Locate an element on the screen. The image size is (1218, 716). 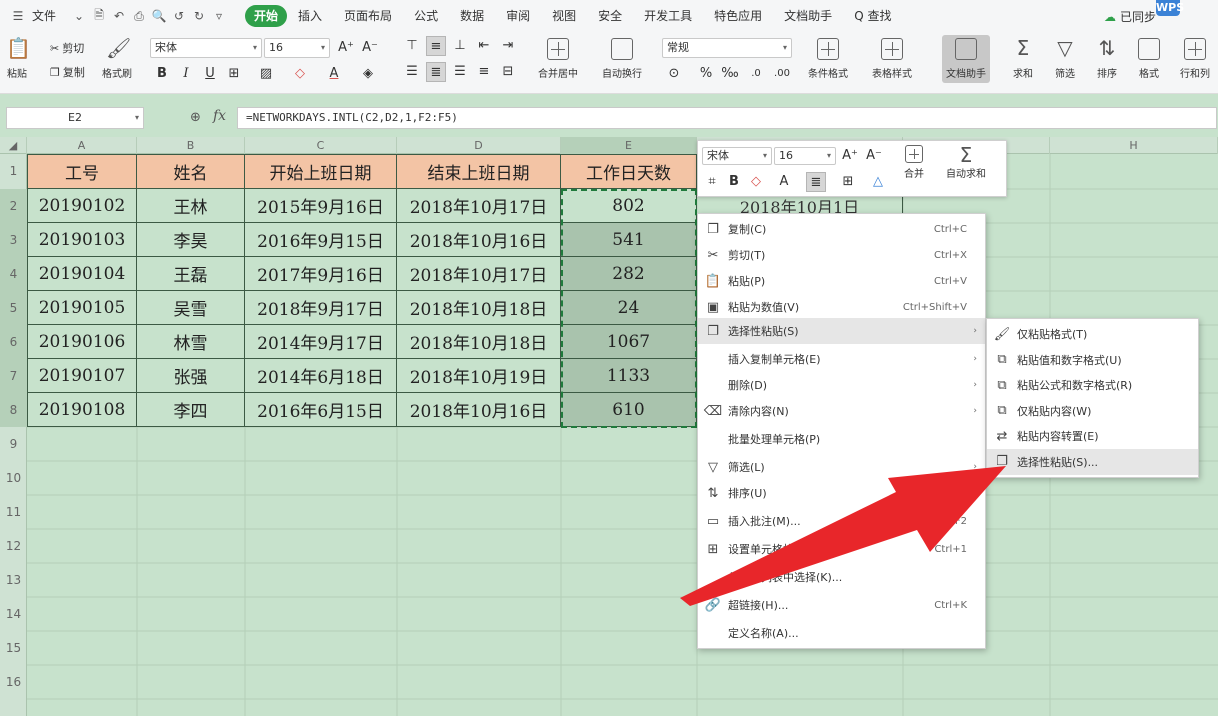
mini-autosum-button: Σ 自动求和 is located at coordinates (966, 162).